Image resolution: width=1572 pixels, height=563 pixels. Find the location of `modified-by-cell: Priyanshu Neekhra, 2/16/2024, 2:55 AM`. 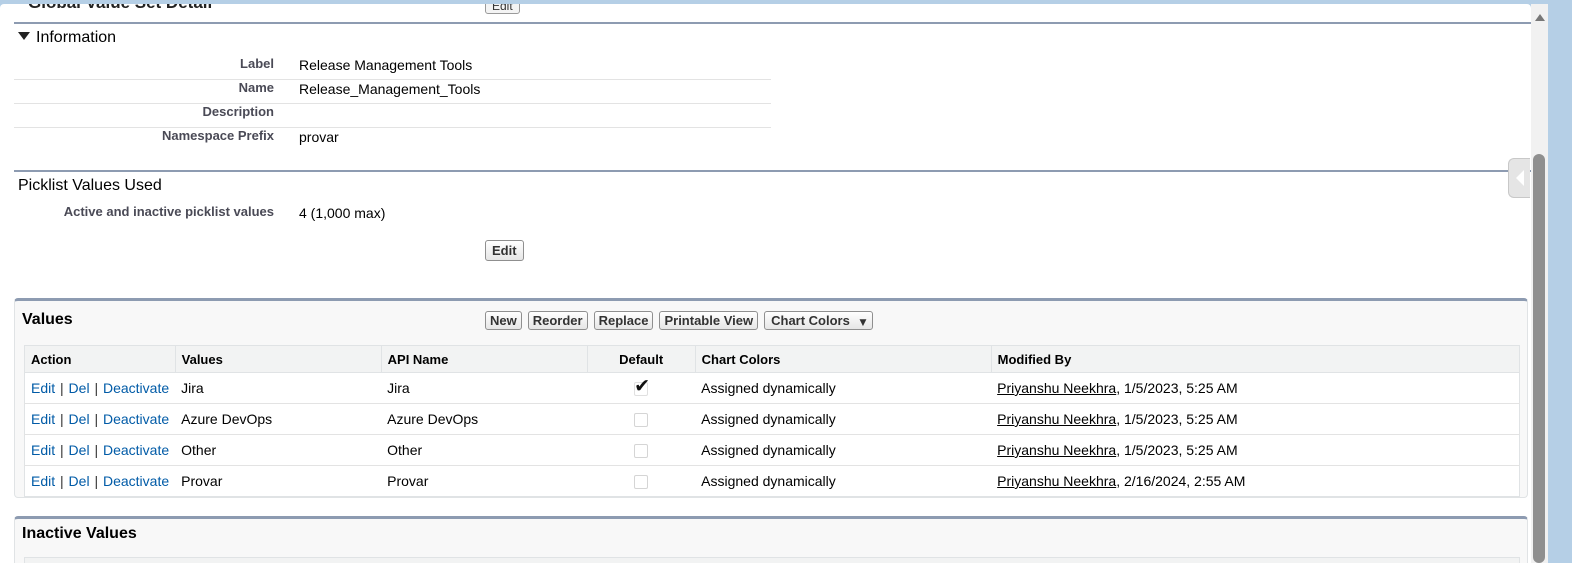

modified-by-cell: Priyanshu Neekhra, 2/16/2024, 2:55 AM is located at coordinates (1255, 481).